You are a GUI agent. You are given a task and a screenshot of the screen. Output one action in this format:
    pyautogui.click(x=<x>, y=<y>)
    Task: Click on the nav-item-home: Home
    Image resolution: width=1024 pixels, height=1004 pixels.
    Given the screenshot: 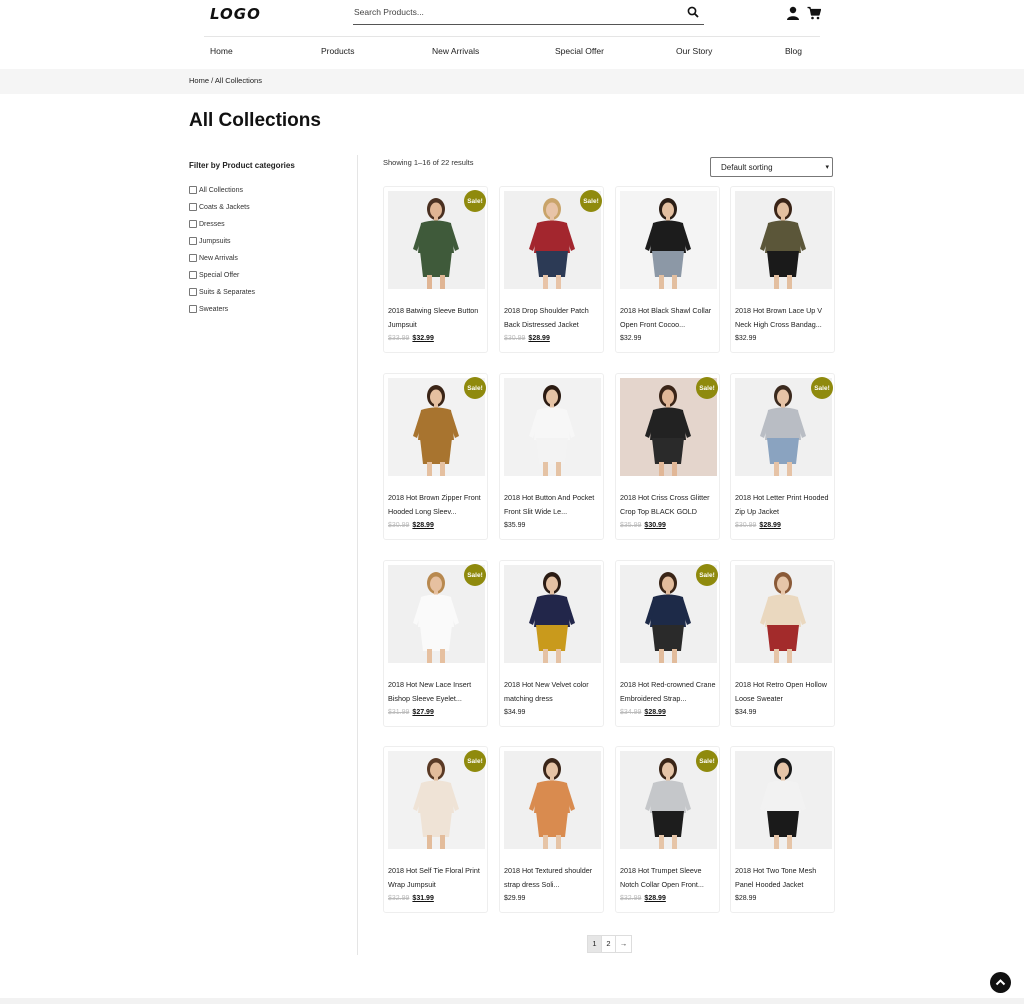 What is the action you would take?
    pyautogui.click(x=221, y=51)
    